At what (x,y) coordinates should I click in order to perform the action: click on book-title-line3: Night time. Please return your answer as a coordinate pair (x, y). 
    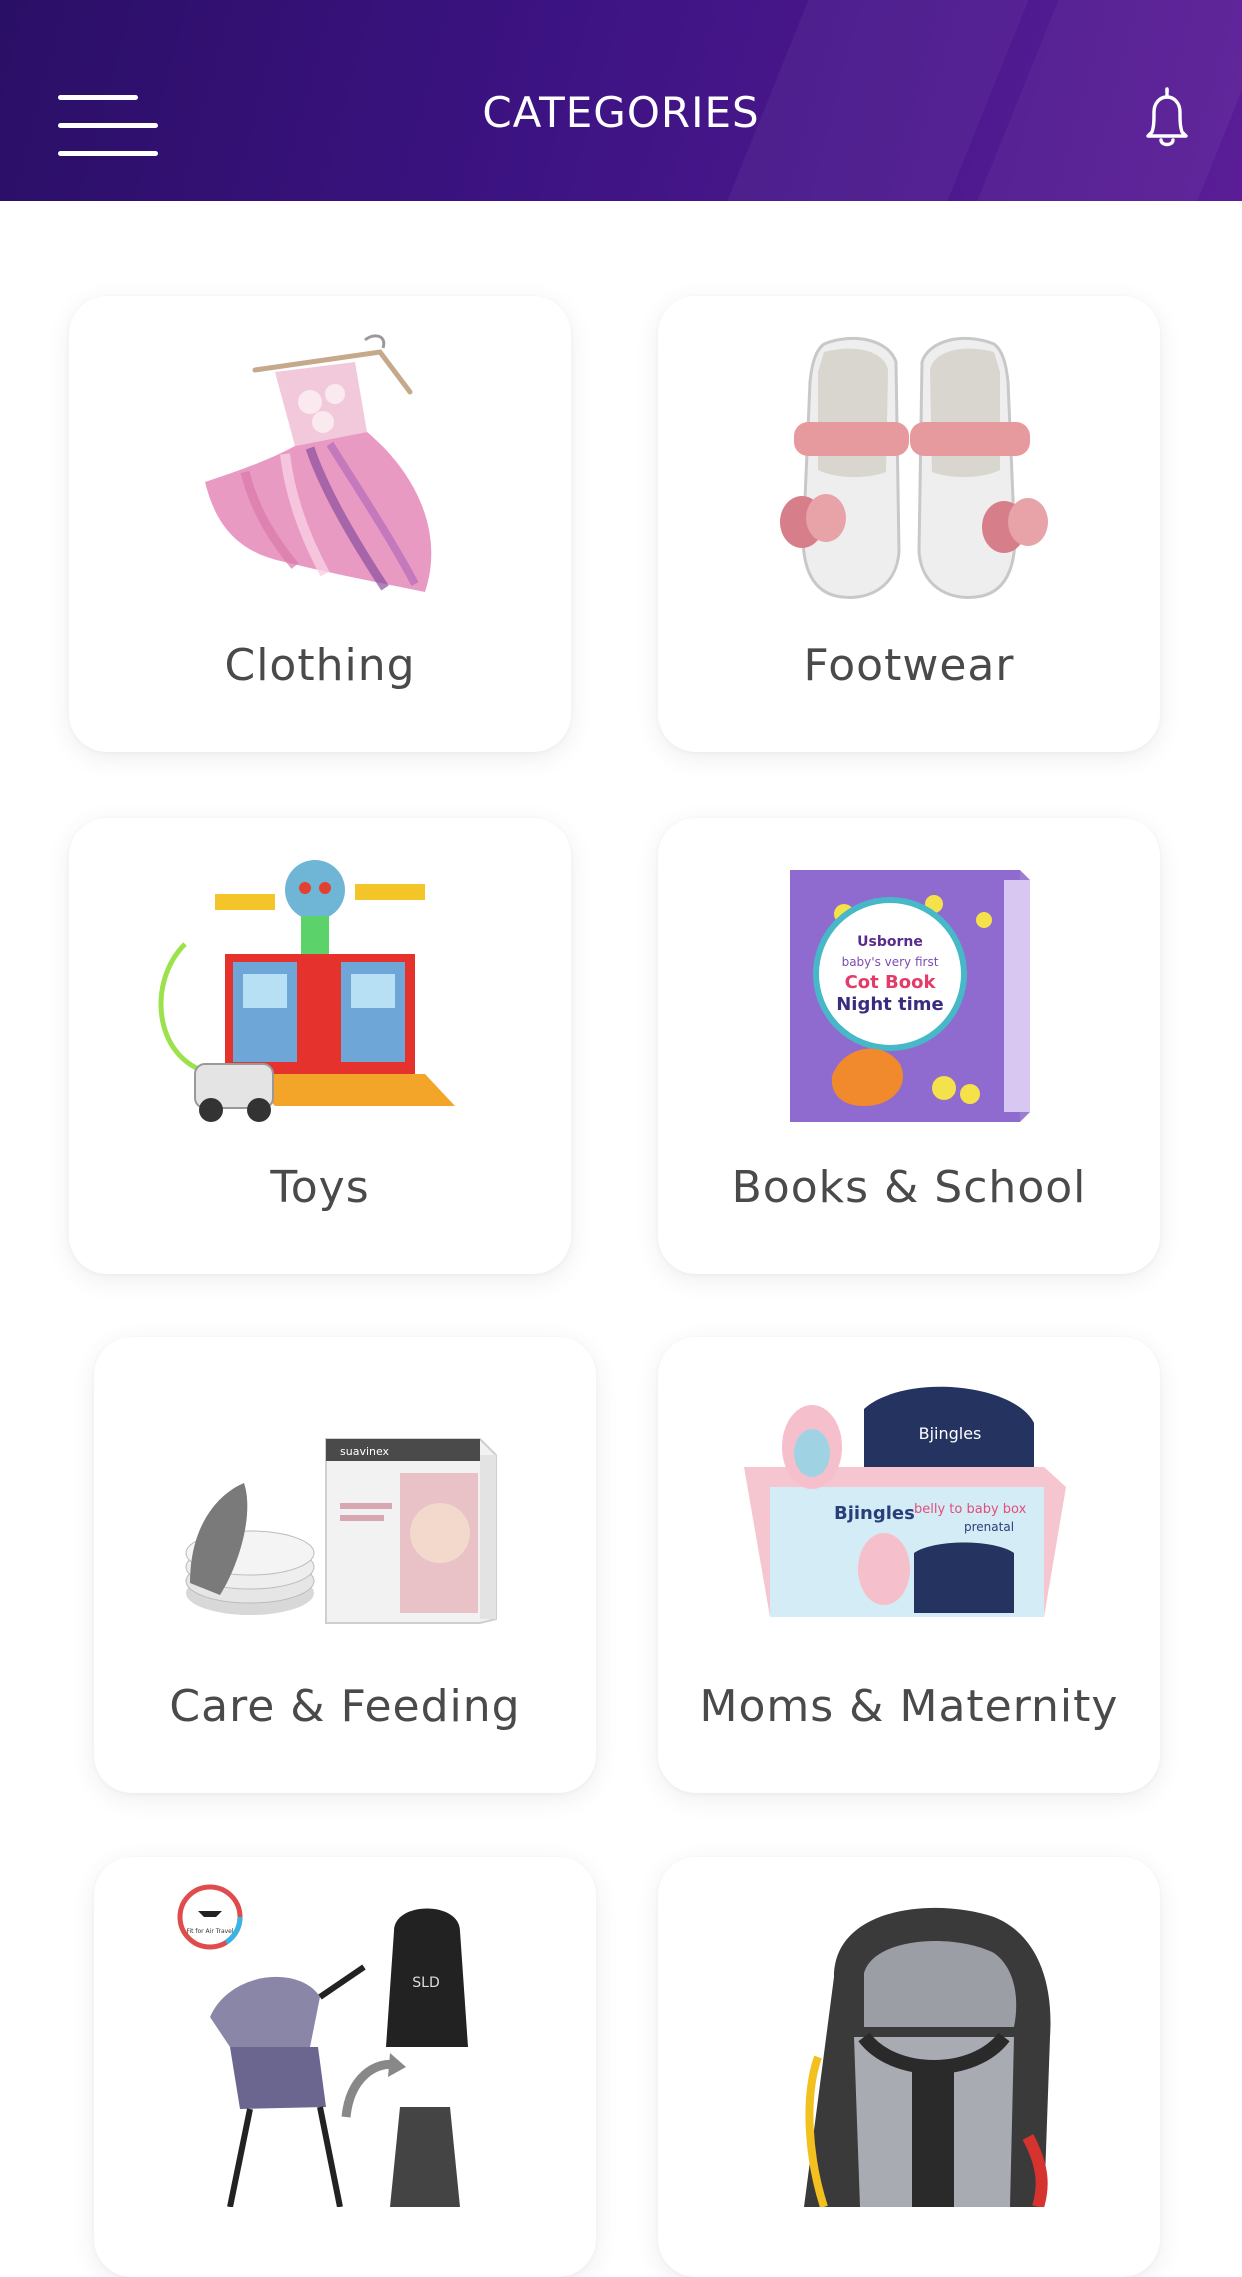
    Looking at the image, I should click on (890, 1004).